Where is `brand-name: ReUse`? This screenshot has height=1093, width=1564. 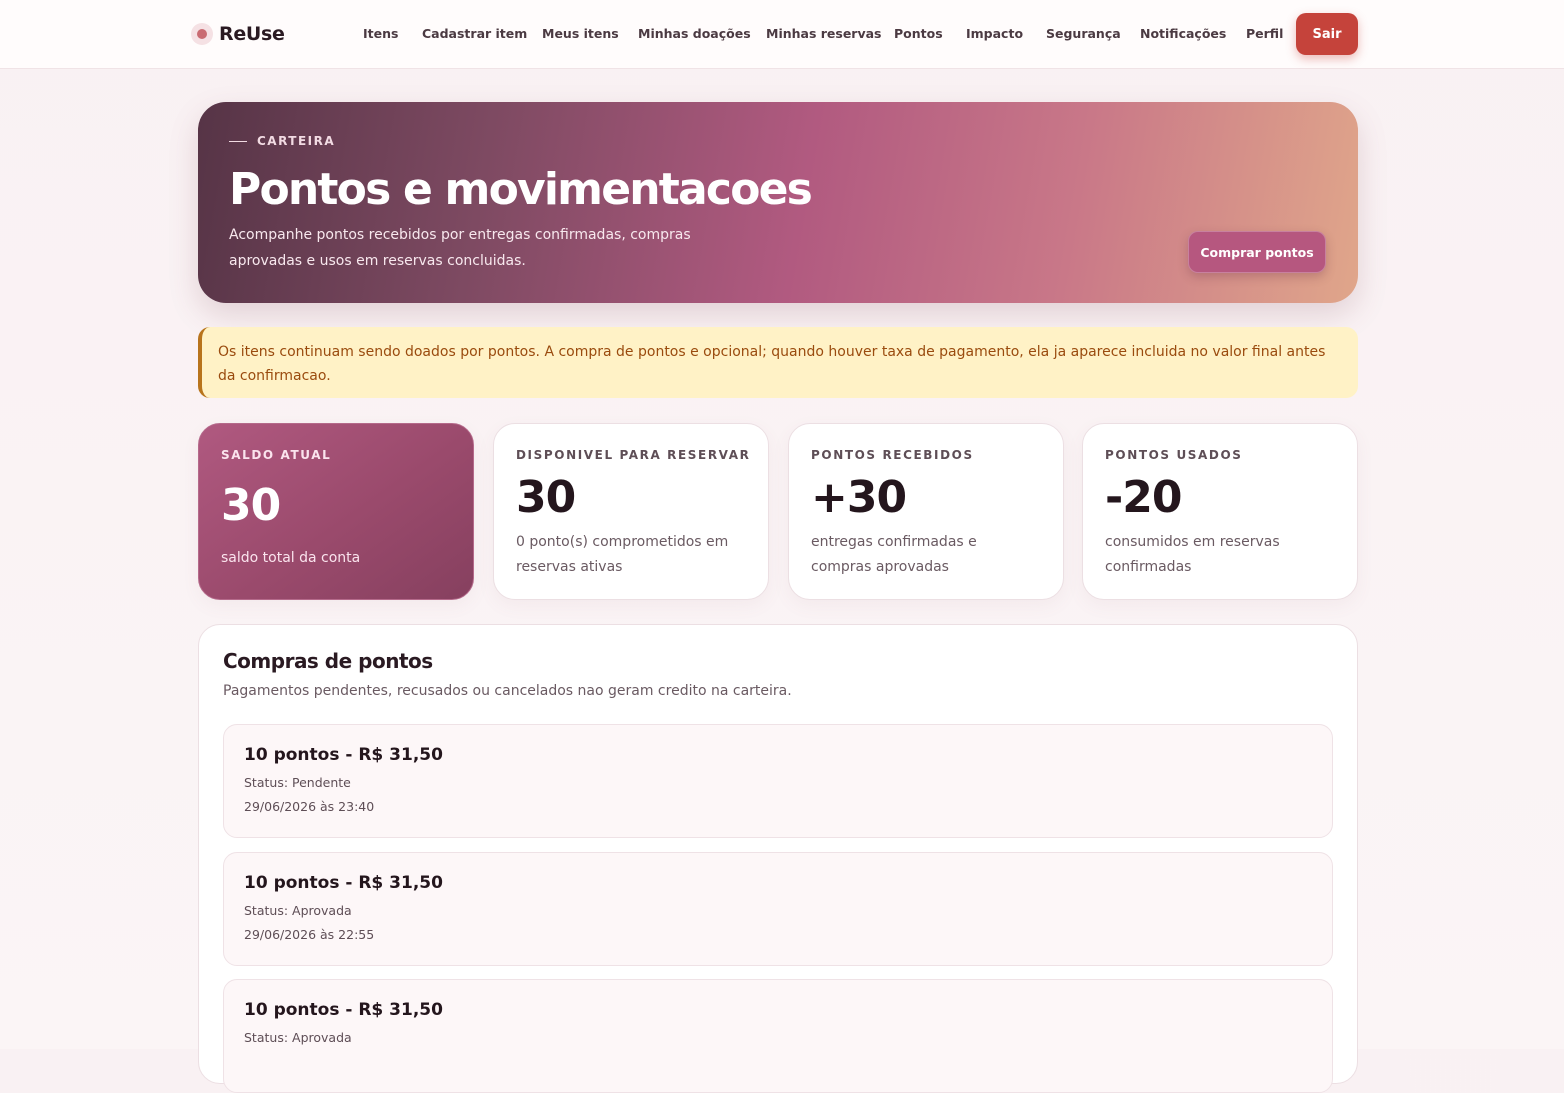 brand-name: ReUse is located at coordinates (252, 34).